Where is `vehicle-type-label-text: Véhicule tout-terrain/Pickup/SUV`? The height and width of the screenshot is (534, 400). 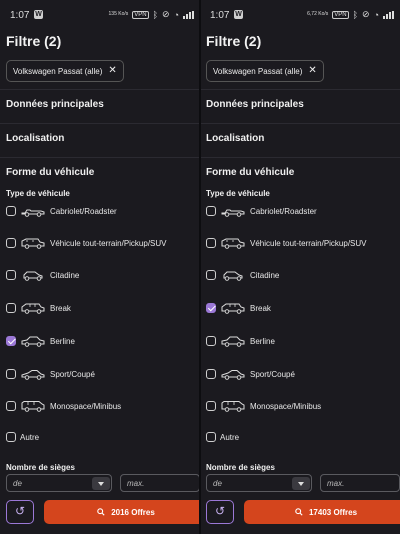 vehicle-type-label-text: Véhicule tout-terrain/Pickup/SUV is located at coordinates (308, 243).